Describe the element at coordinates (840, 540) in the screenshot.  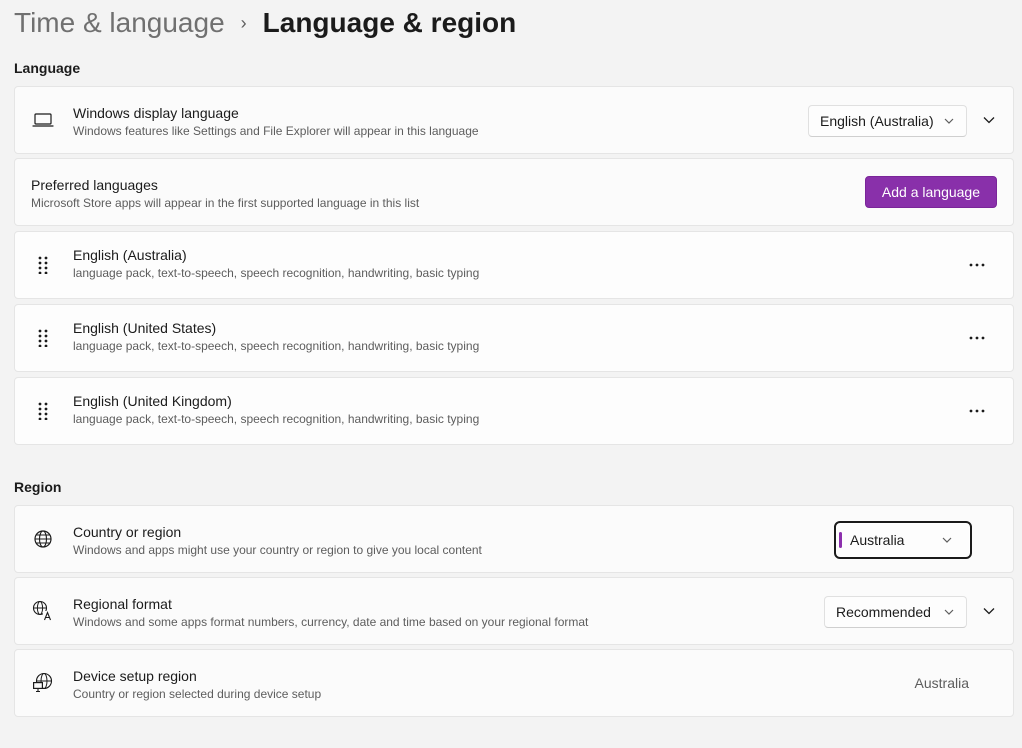
I see `selection-indicator` at that location.